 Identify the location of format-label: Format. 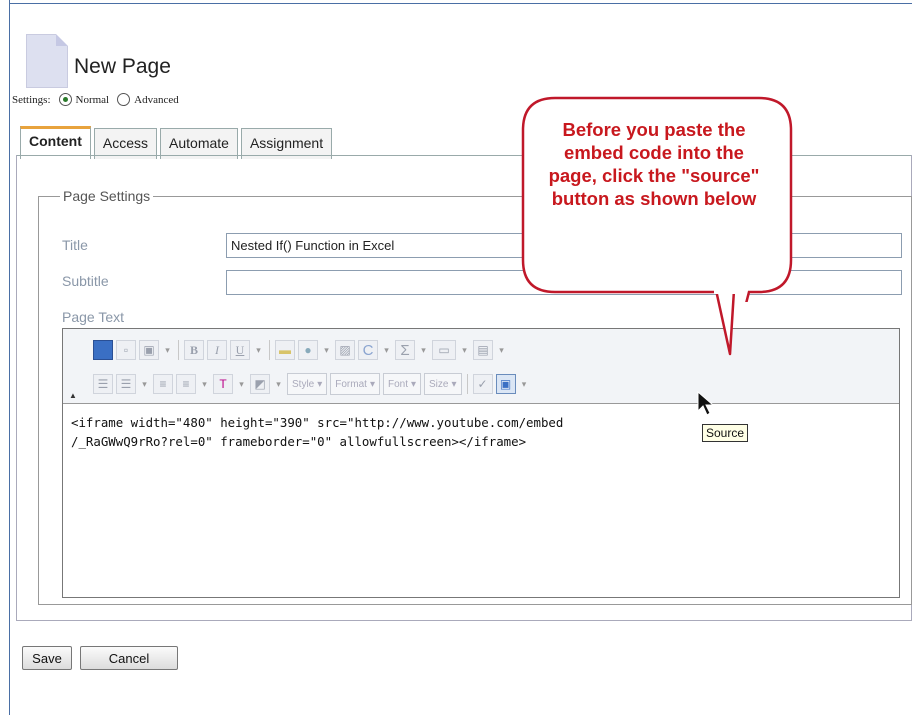
(351, 384).